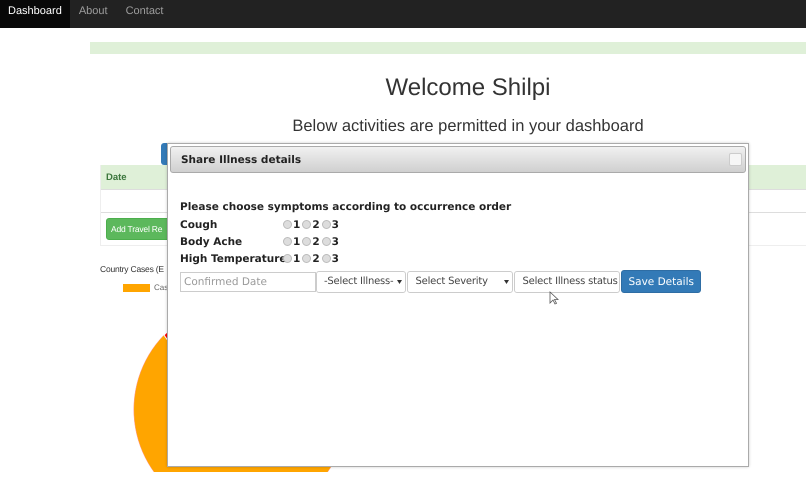  Describe the element at coordinates (35, 14) in the screenshot. I see `nav-link: Dashboard` at that location.